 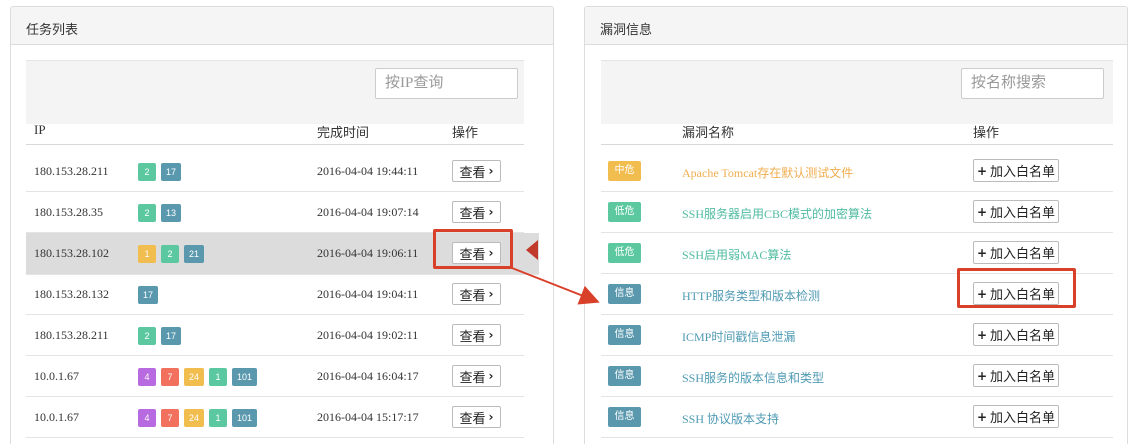 What do you see at coordinates (194, 254) in the screenshot?
I see `severity-count-badge: 21` at bounding box center [194, 254].